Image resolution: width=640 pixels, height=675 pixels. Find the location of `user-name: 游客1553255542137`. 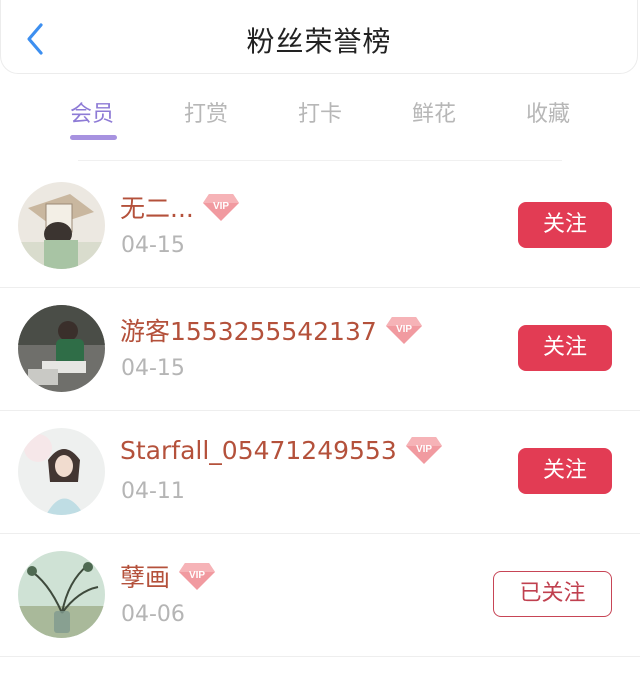

user-name: 游客1553255542137 is located at coordinates (248, 330).